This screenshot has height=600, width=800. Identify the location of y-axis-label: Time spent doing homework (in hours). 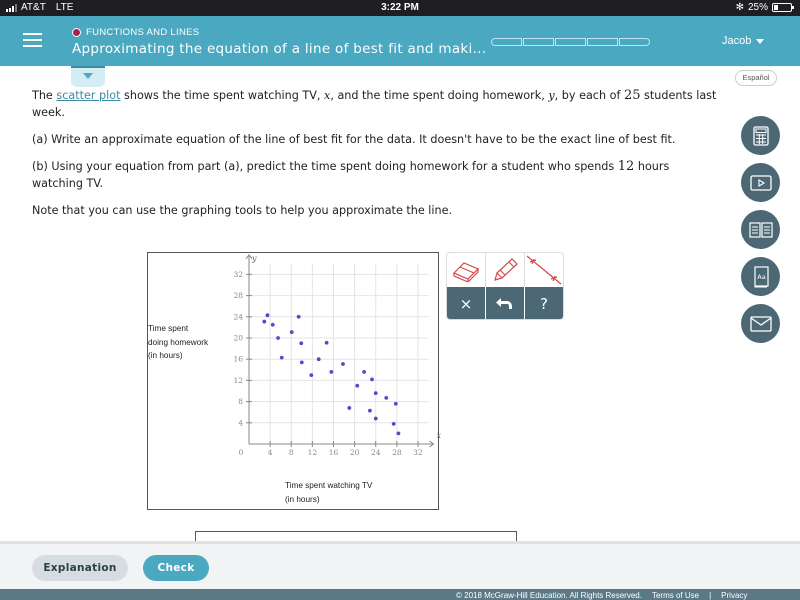
(178, 342).